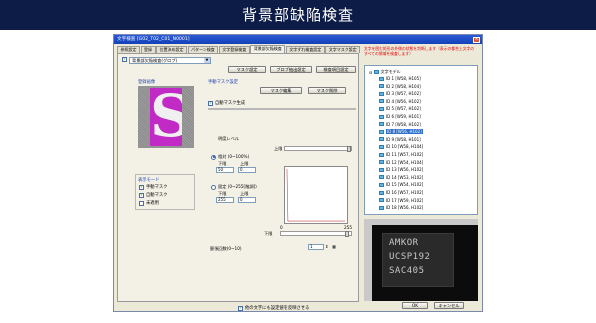 Image resolution: width=596 pixels, height=323 pixels. Describe the element at coordinates (234, 49) in the screenshot. I see `tab-char-register: 文字登録検査` at that location.